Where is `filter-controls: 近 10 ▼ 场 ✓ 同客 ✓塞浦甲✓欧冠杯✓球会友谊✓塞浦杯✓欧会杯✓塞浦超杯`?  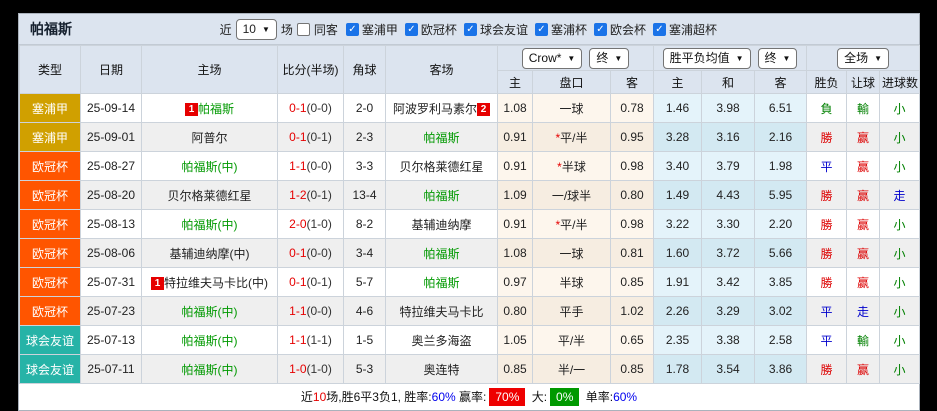
filter-controls: 近 10 ▼ 场 ✓ 同客 ✓塞浦甲✓欧冠杯✓球会友谊✓塞浦杯✓欧会杯✓塞浦超杯 is located at coordinates (470, 29).